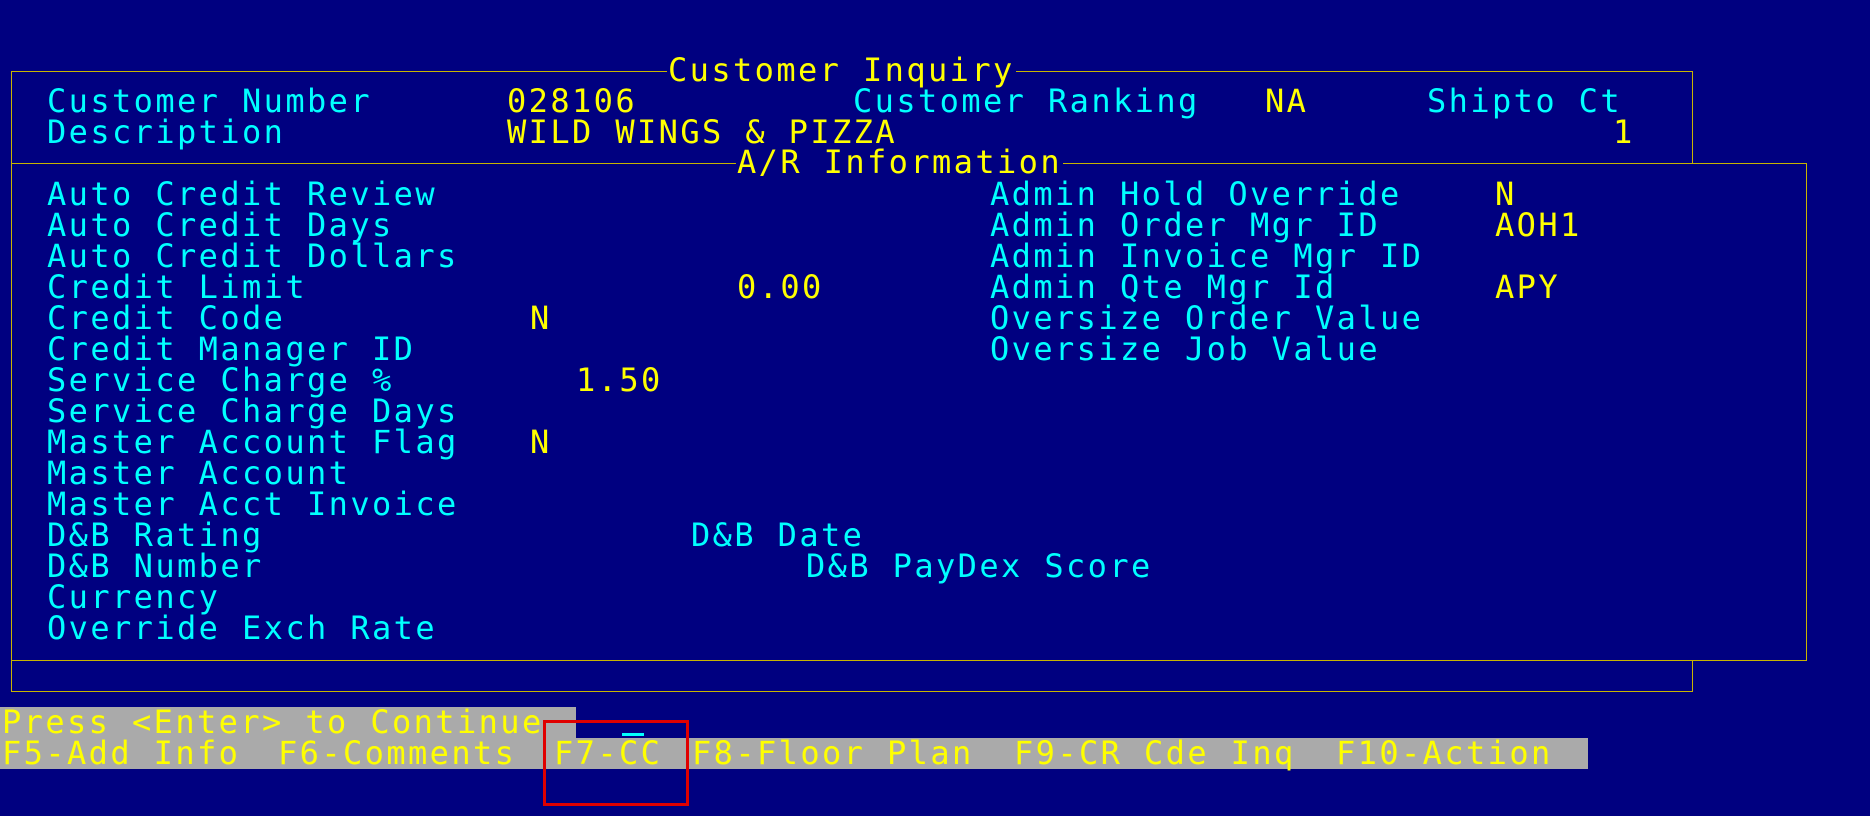 This screenshot has height=816, width=1870. Describe the element at coordinates (1538, 225) in the screenshot. I see `admin-order-mgr-value: AOH1` at that location.